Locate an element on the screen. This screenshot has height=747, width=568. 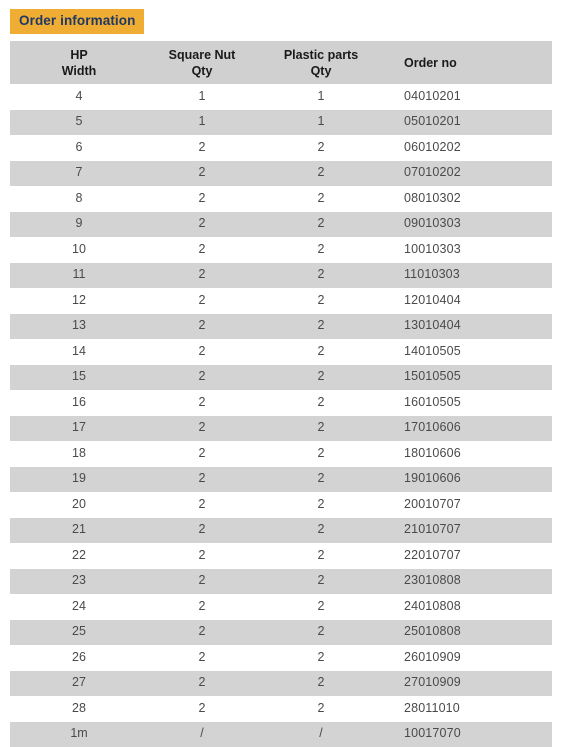
table-row: 272227010909 is located at coordinates (281, 684).